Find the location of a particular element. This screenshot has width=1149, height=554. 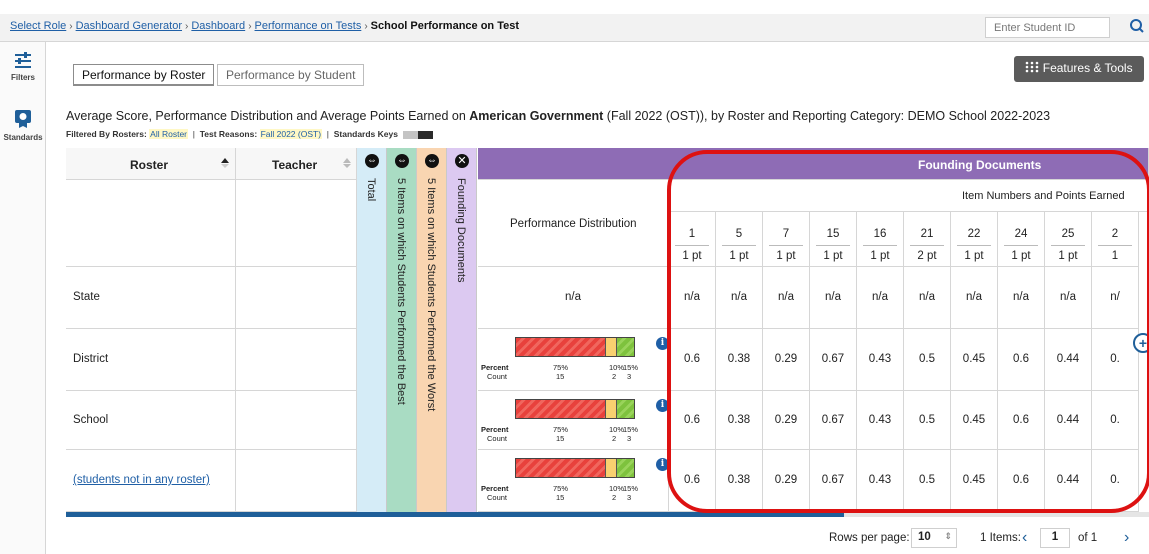

item-column-header: 15 1 pt is located at coordinates (833, 239).